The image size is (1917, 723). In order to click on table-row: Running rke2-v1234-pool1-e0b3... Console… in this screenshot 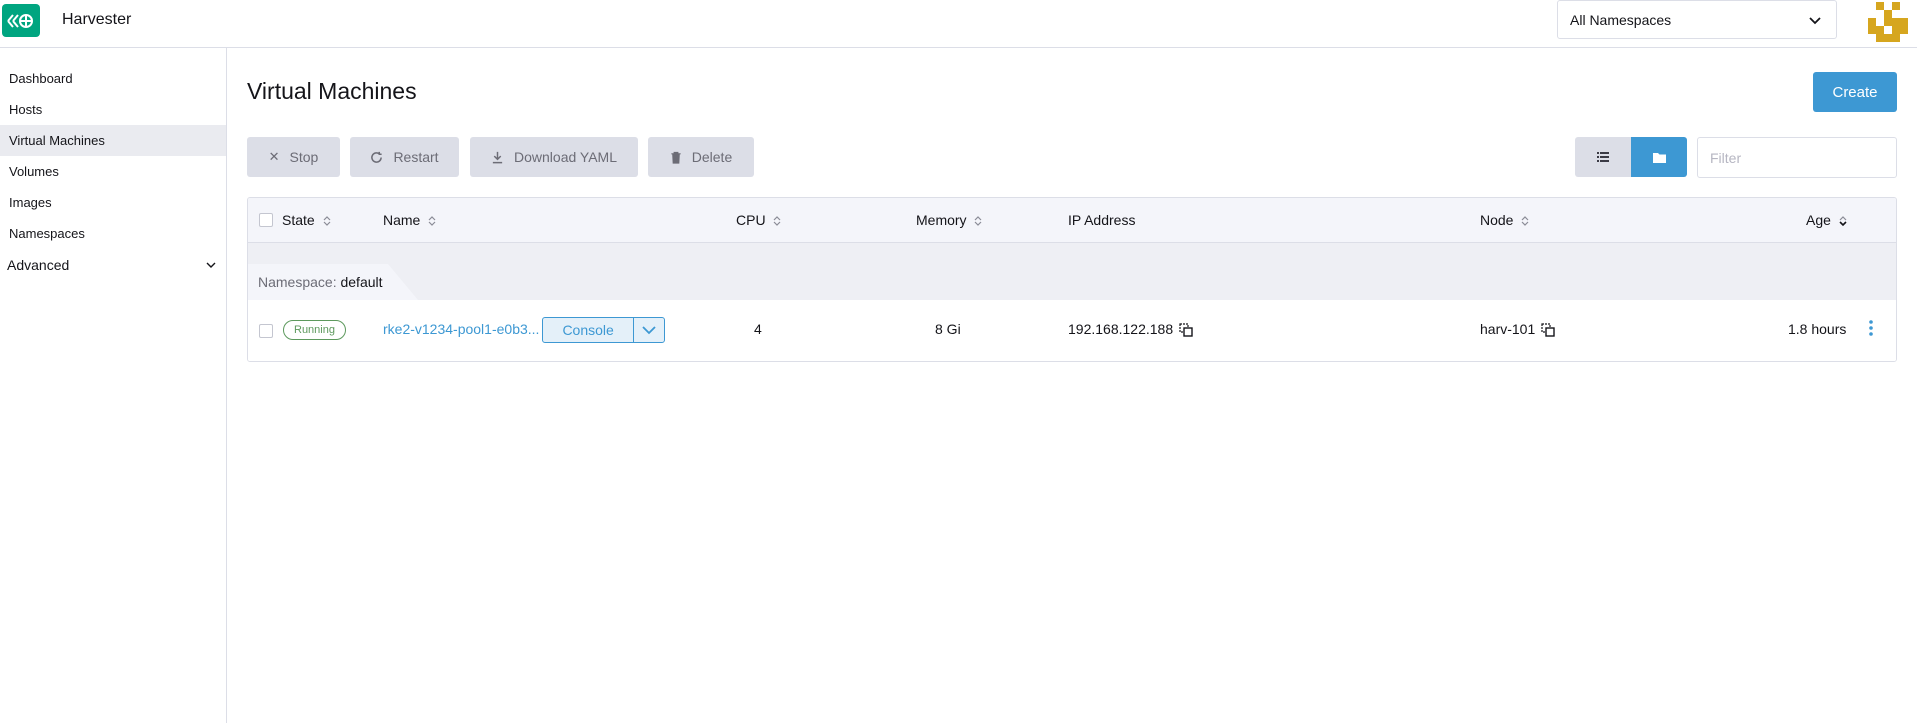, I will do `click(1072, 330)`.